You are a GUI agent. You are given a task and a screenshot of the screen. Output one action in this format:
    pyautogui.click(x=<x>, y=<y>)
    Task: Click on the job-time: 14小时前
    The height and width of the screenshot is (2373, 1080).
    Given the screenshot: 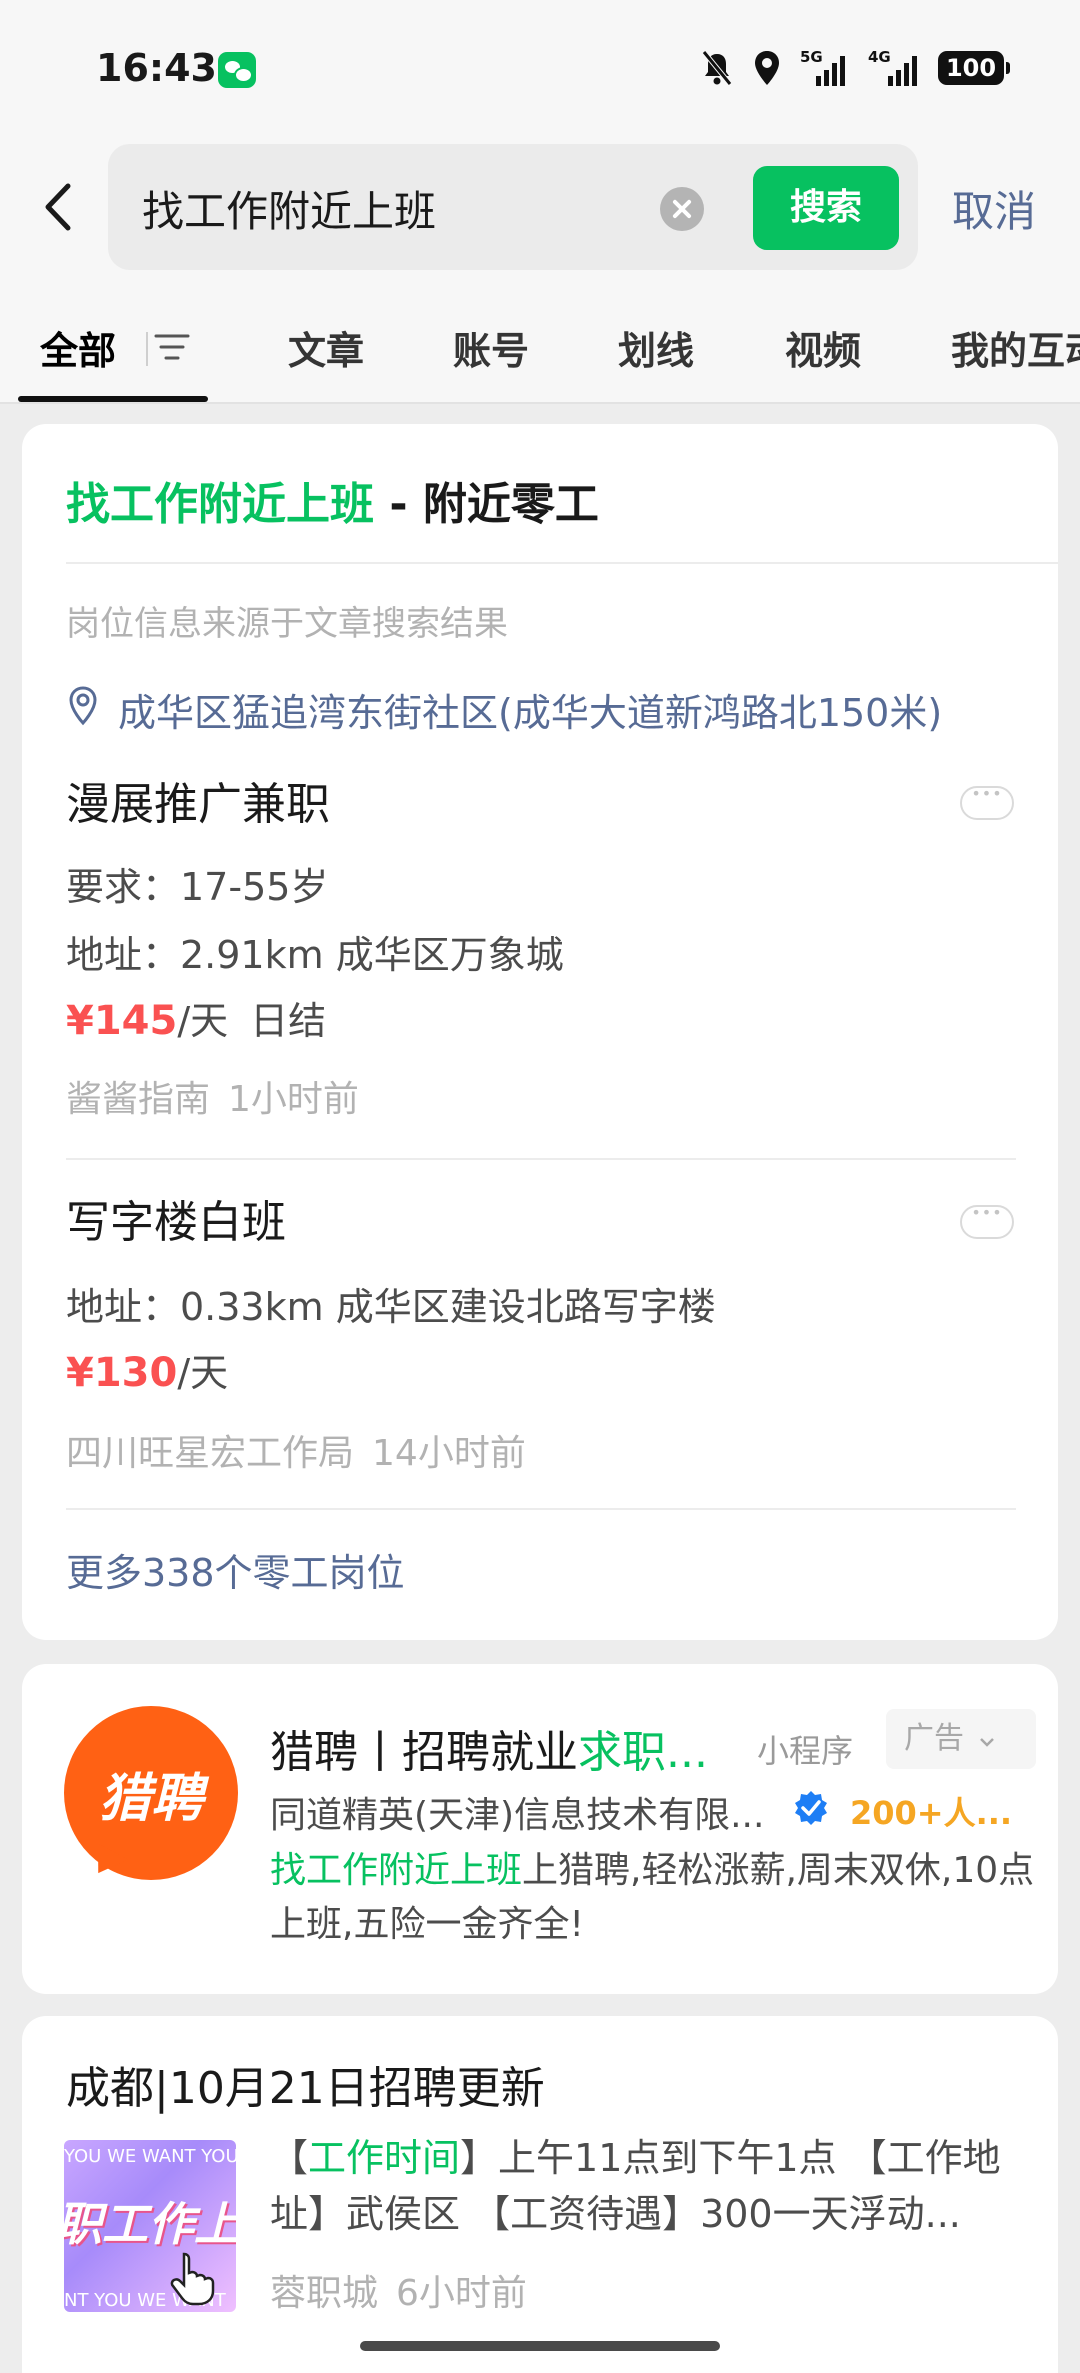 What is the action you would take?
    pyautogui.click(x=449, y=1453)
    